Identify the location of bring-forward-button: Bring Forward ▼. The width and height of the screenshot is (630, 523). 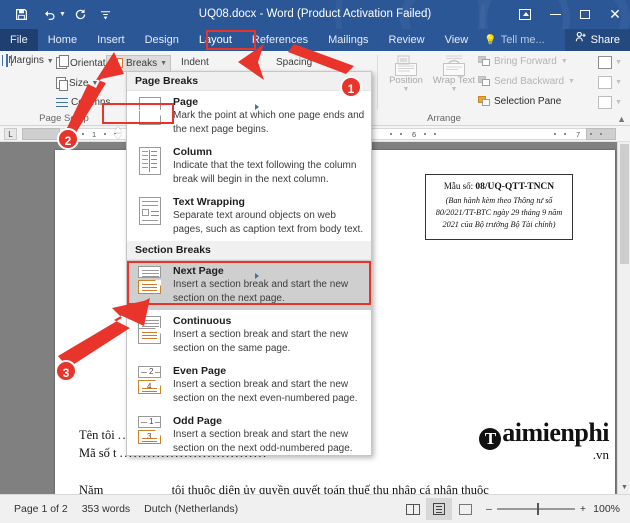
(523, 61).